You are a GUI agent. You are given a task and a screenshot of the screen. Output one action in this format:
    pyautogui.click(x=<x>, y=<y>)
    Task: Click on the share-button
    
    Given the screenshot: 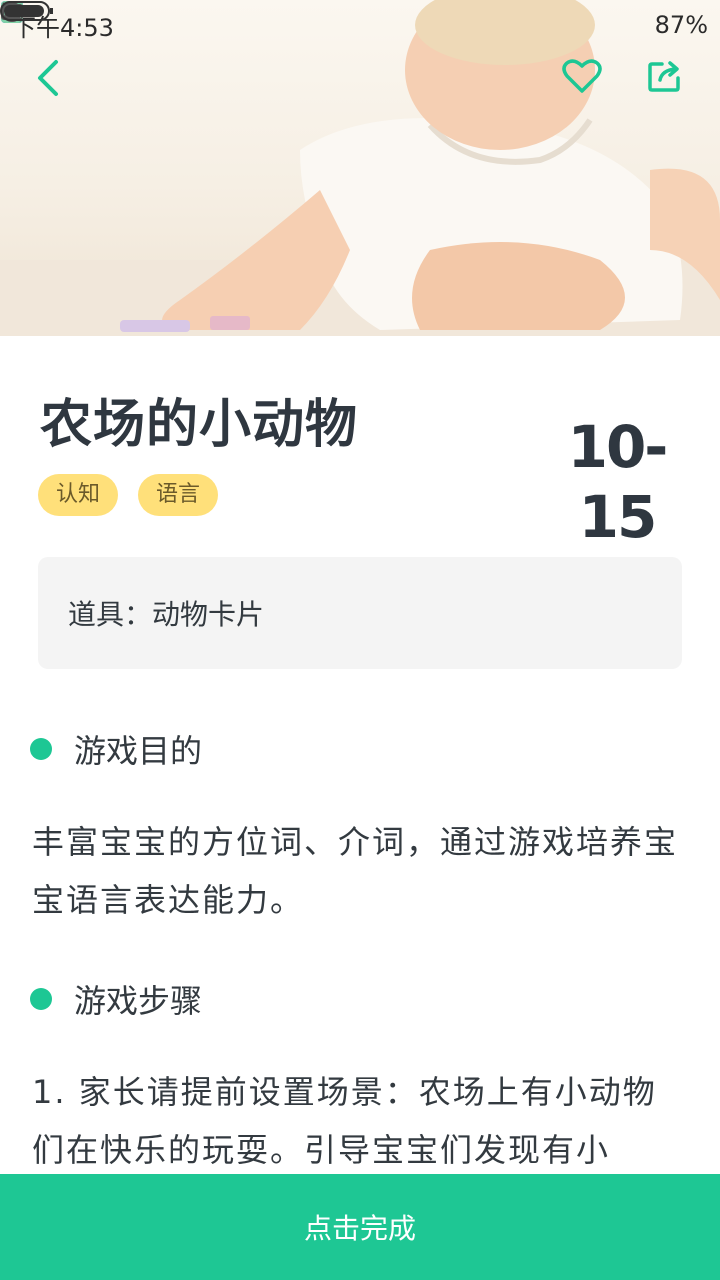 What is the action you would take?
    pyautogui.click(x=676, y=86)
    